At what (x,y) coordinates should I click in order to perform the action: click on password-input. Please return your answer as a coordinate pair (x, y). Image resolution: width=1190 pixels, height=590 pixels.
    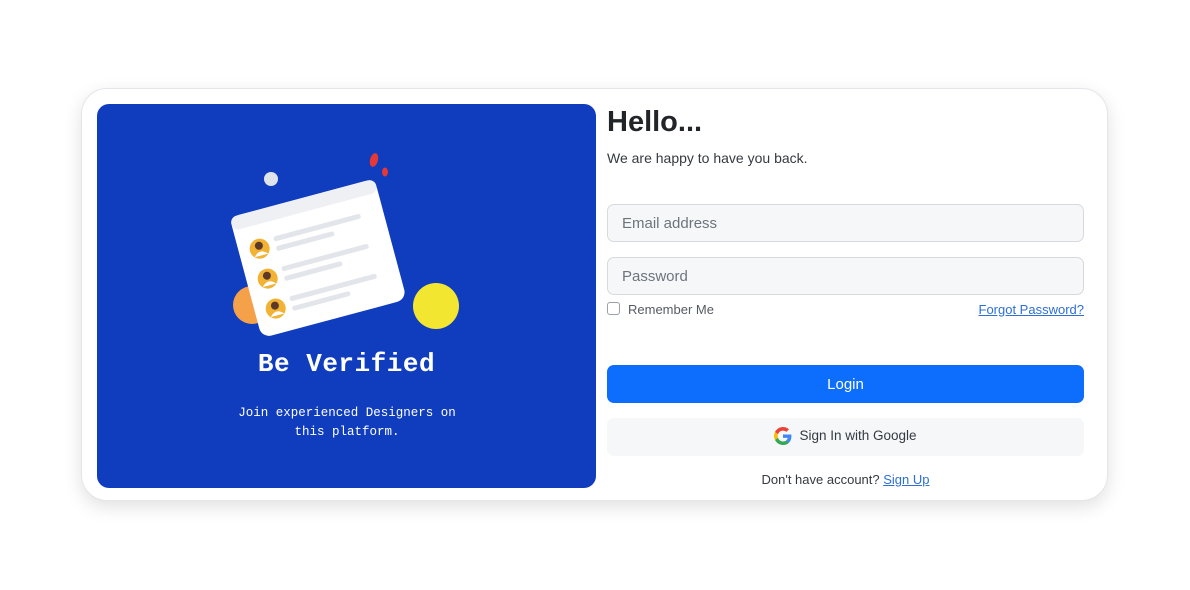
    Looking at the image, I should click on (845, 276).